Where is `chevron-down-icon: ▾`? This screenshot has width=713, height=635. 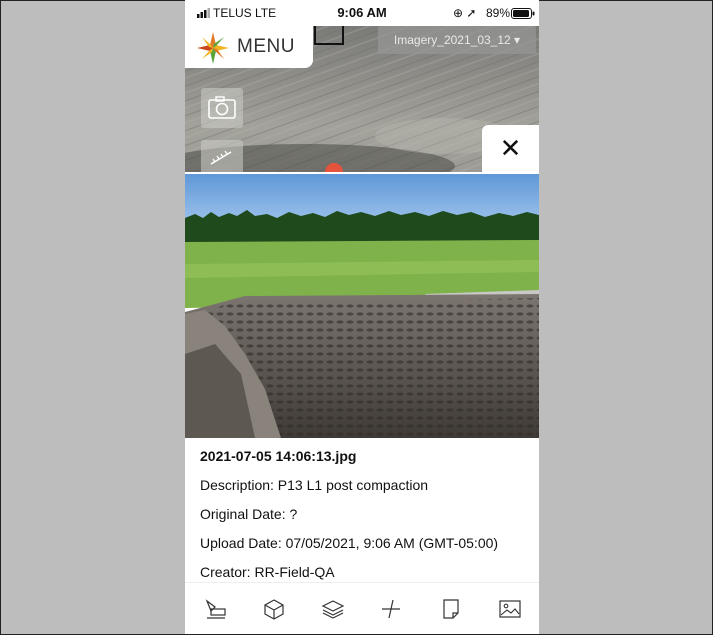 chevron-down-icon: ▾ is located at coordinates (517, 40).